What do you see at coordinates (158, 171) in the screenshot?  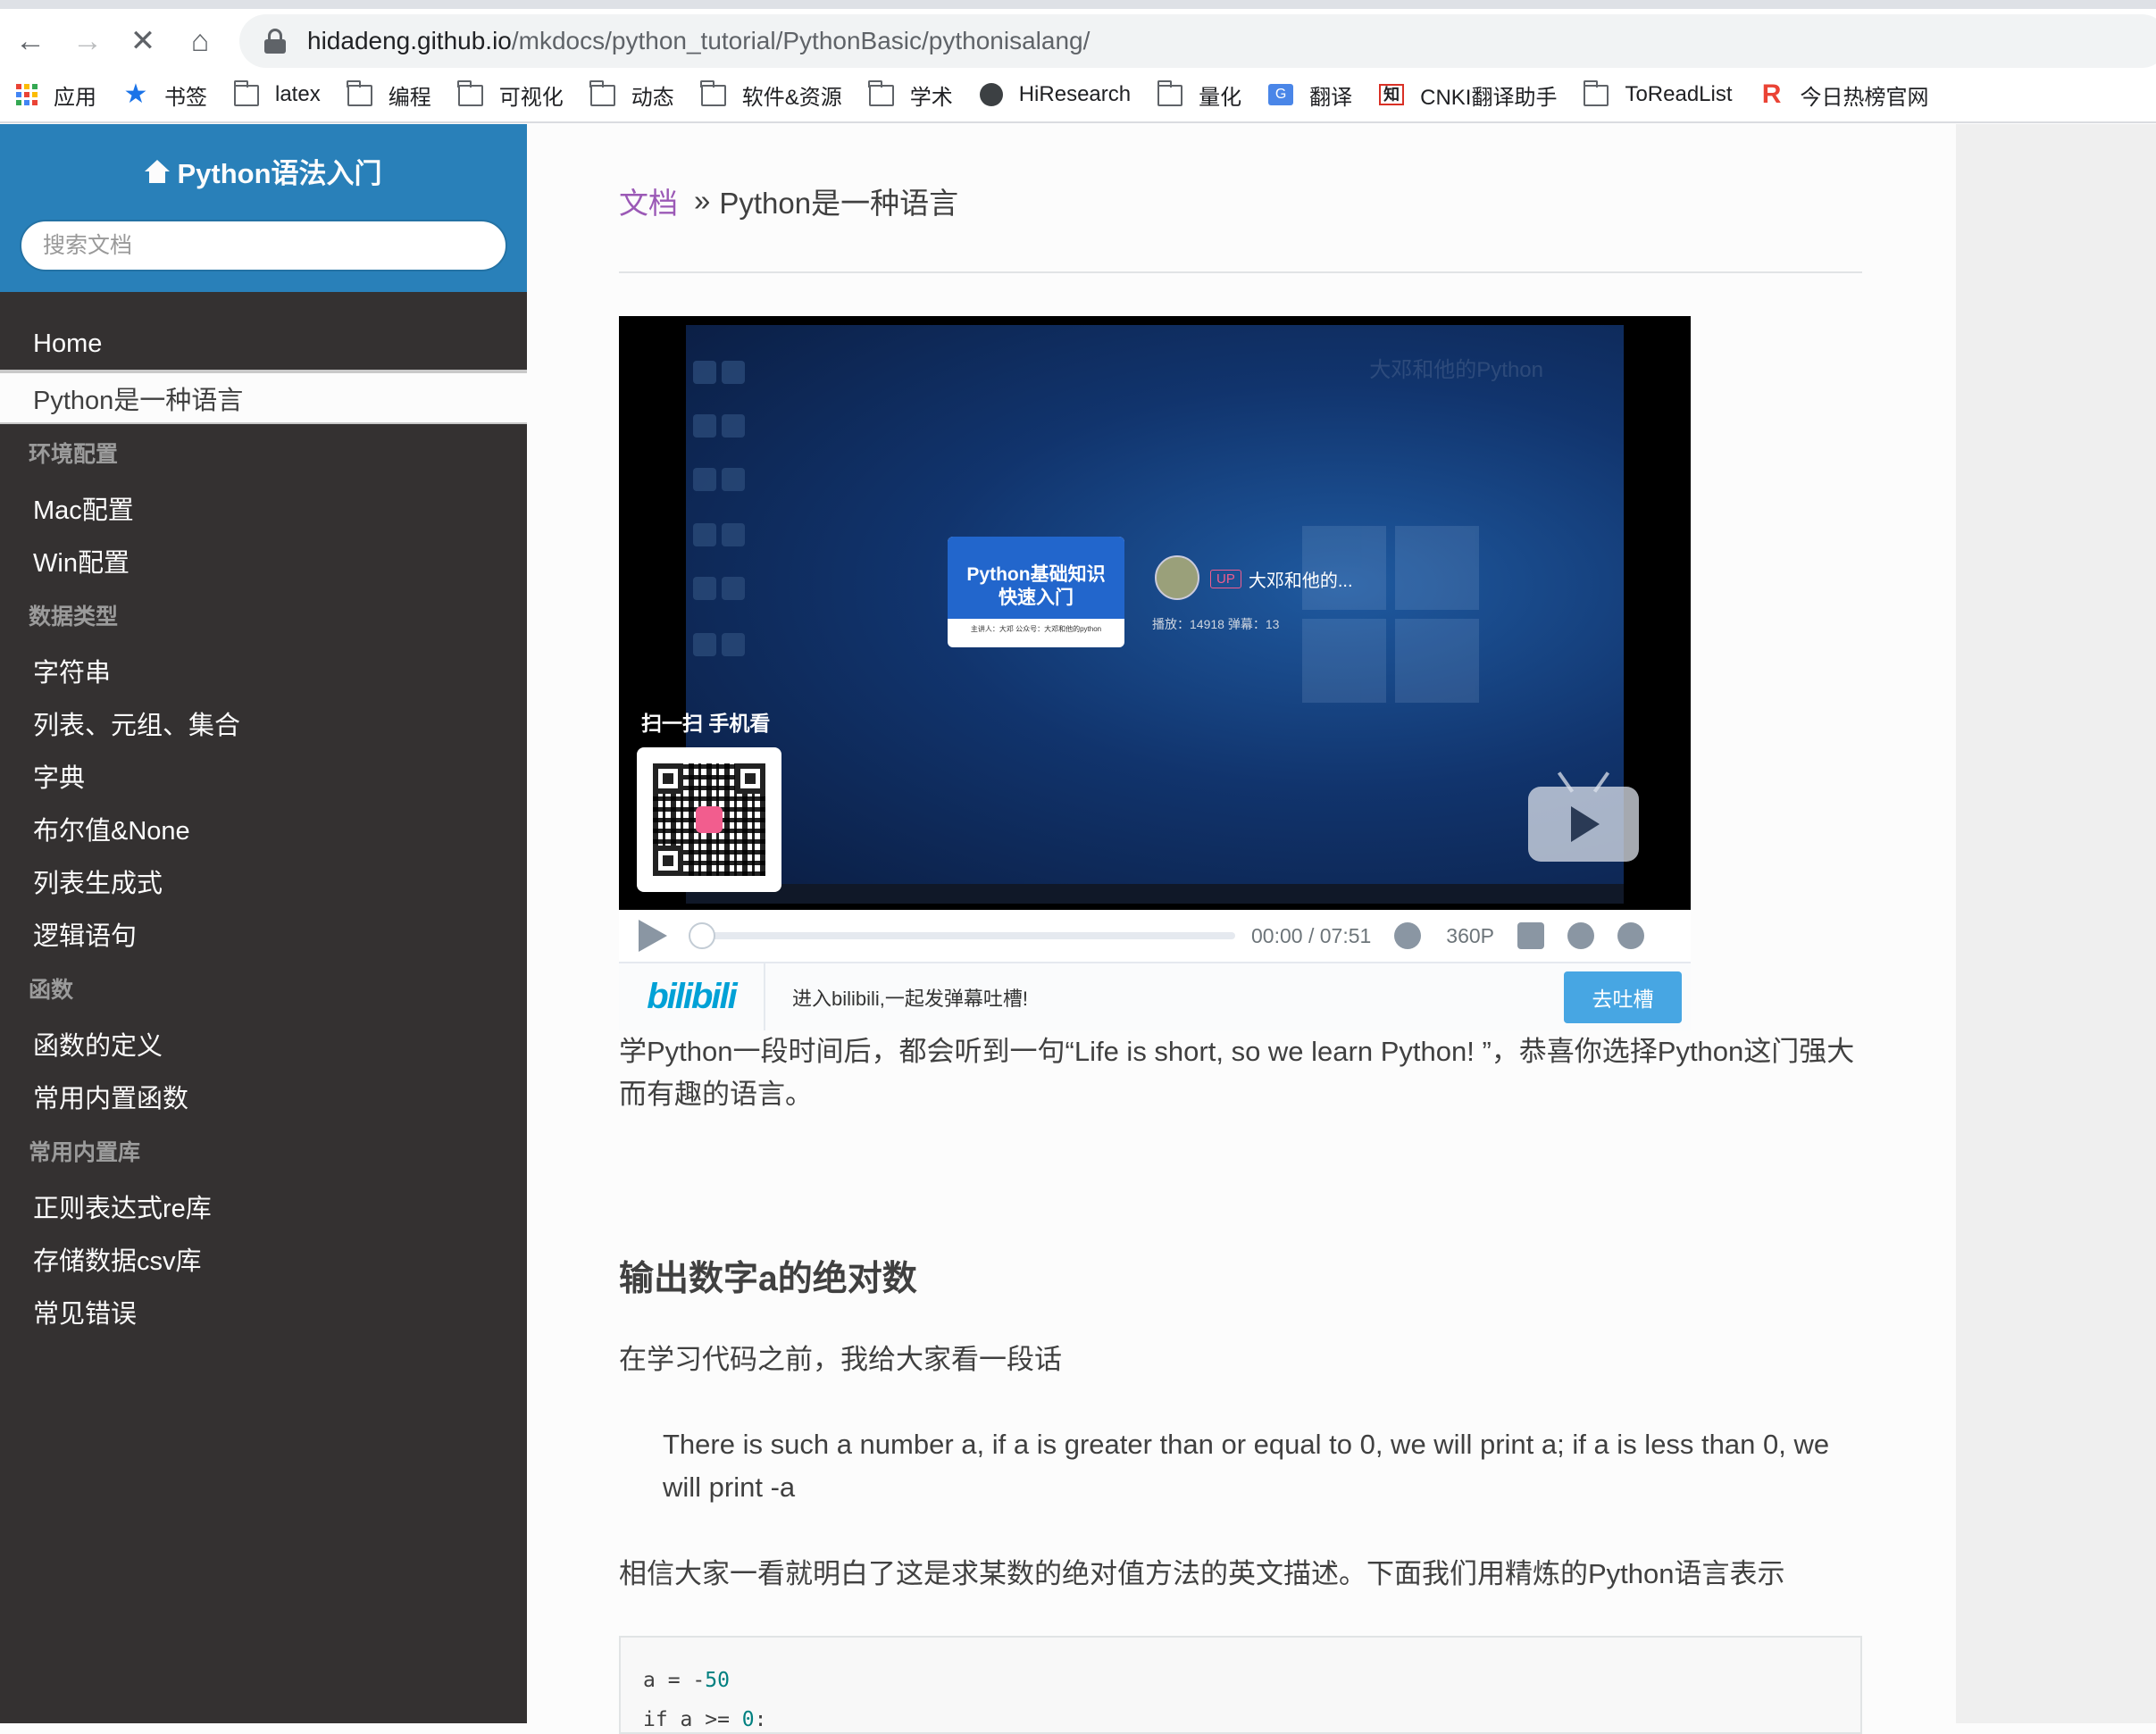 I see `home-icon` at bounding box center [158, 171].